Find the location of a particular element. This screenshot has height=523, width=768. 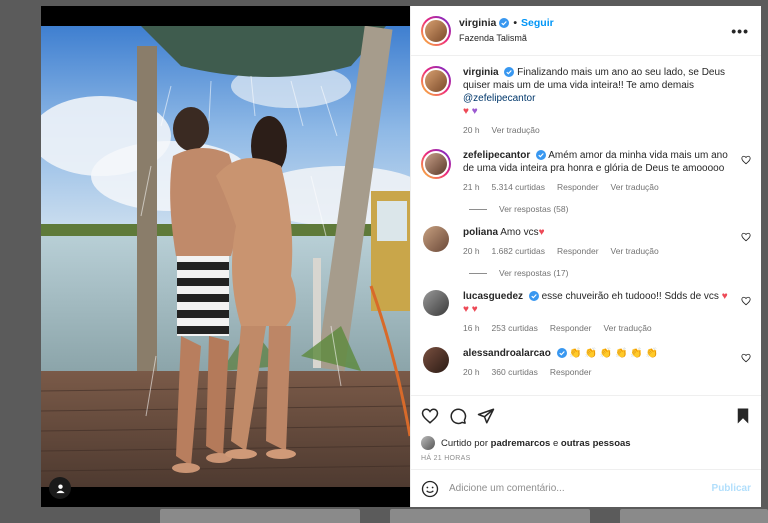

comment-username: lucasguedez is located at coordinates (493, 296).